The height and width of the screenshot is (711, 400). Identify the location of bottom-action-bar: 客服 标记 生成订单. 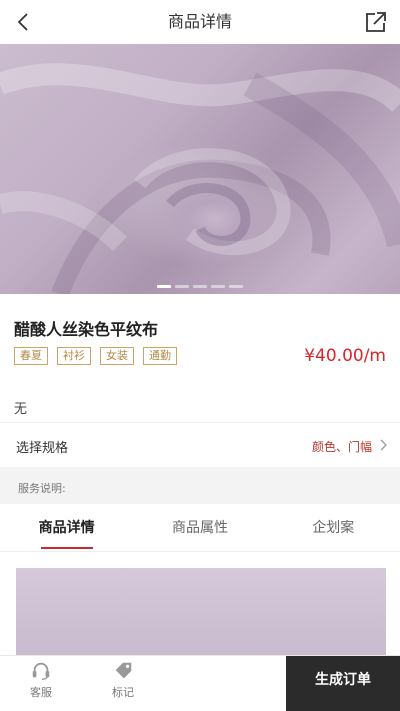
(200, 683).